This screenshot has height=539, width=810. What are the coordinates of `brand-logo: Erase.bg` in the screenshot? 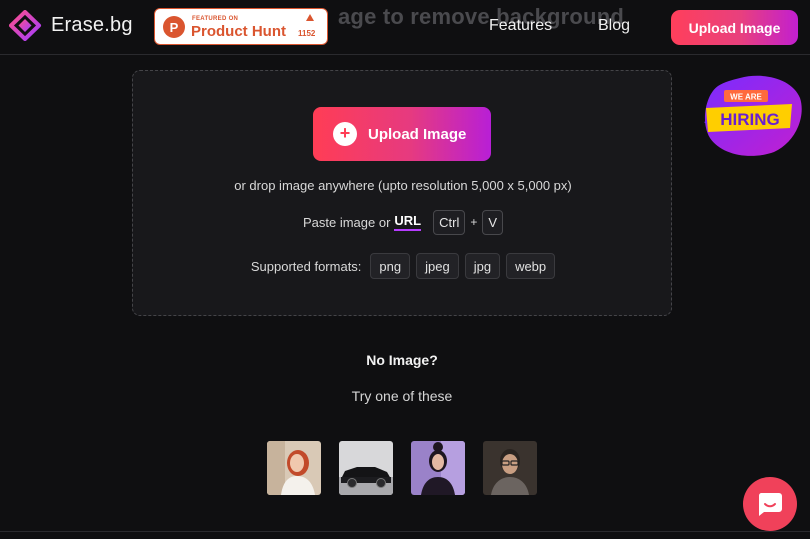 It's located at (71, 25).